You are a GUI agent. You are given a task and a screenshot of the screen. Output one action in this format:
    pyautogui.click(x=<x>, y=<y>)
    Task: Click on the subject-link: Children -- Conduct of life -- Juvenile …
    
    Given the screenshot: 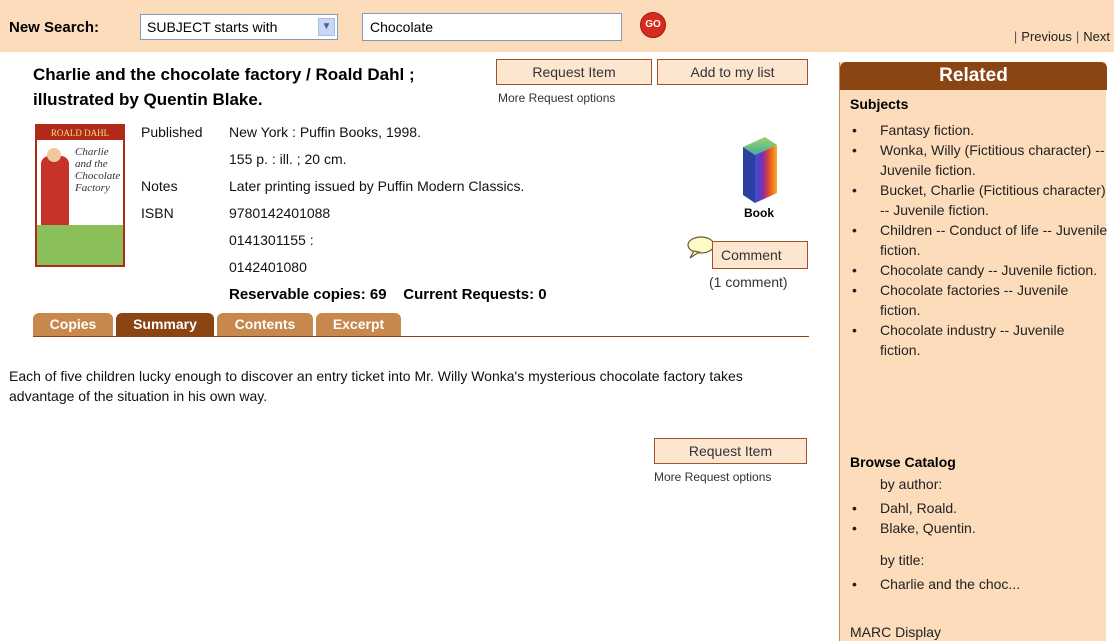 What is the action you would take?
    pyautogui.click(x=979, y=240)
    